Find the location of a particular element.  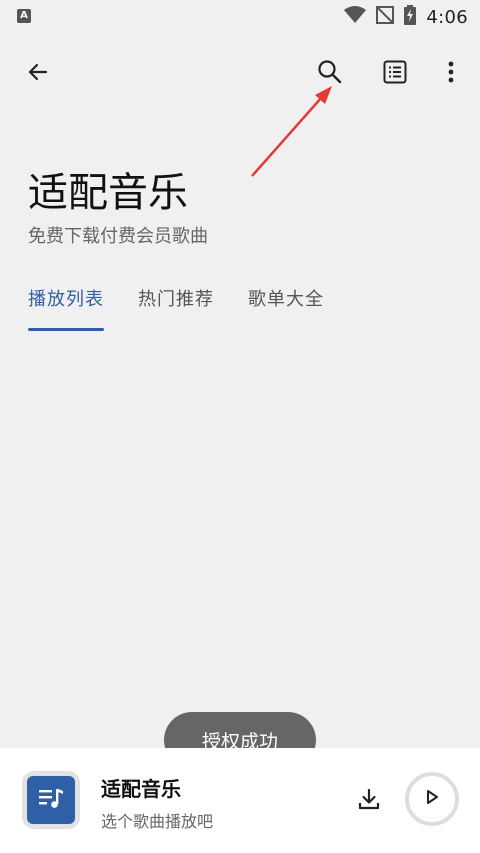

list-icon is located at coordinates (395, 74).